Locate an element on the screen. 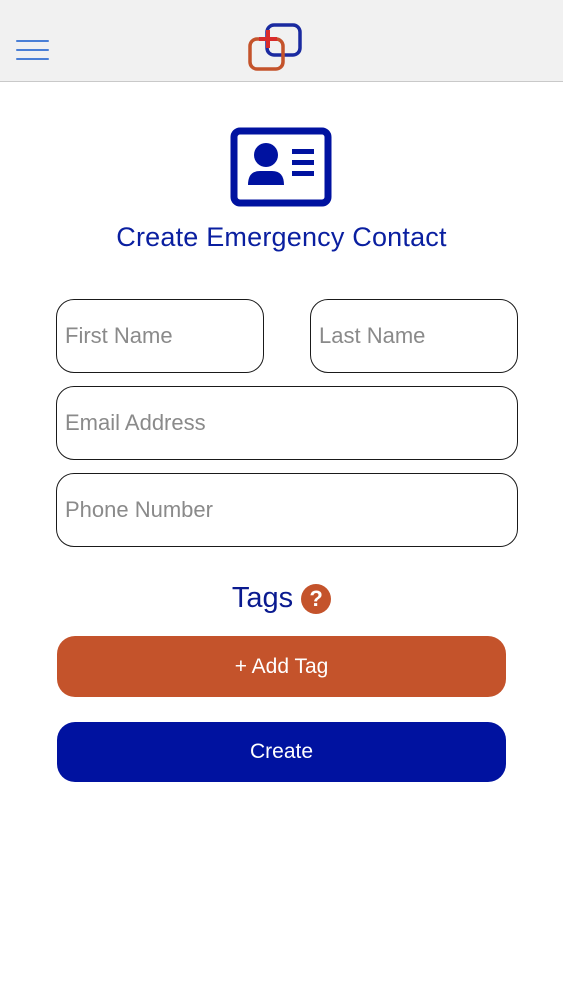 The image size is (563, 1000). add-tag-button: + Add Tag is located at coordinates (281, 666).